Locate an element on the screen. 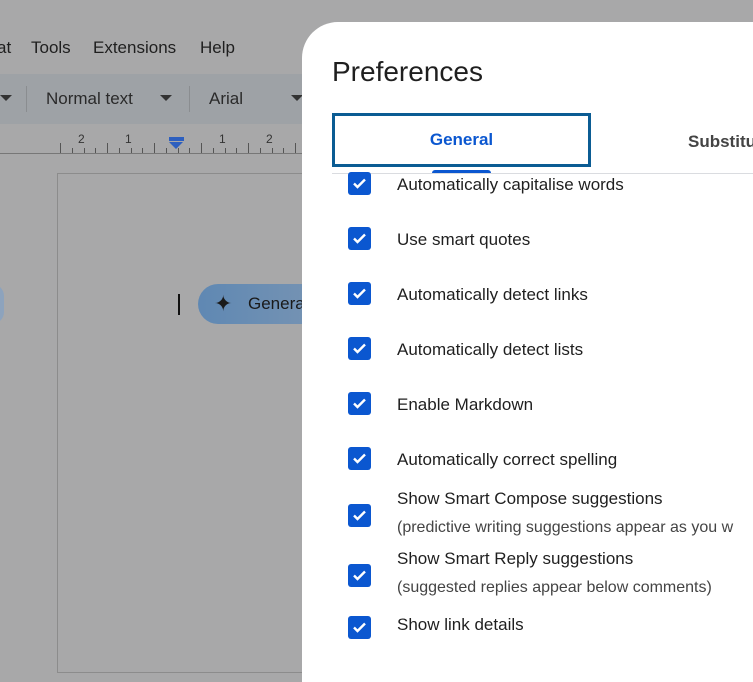 This screenshot has width=753, height=682. tab-substitutions: Substitu is located at coordinates (720, 142).